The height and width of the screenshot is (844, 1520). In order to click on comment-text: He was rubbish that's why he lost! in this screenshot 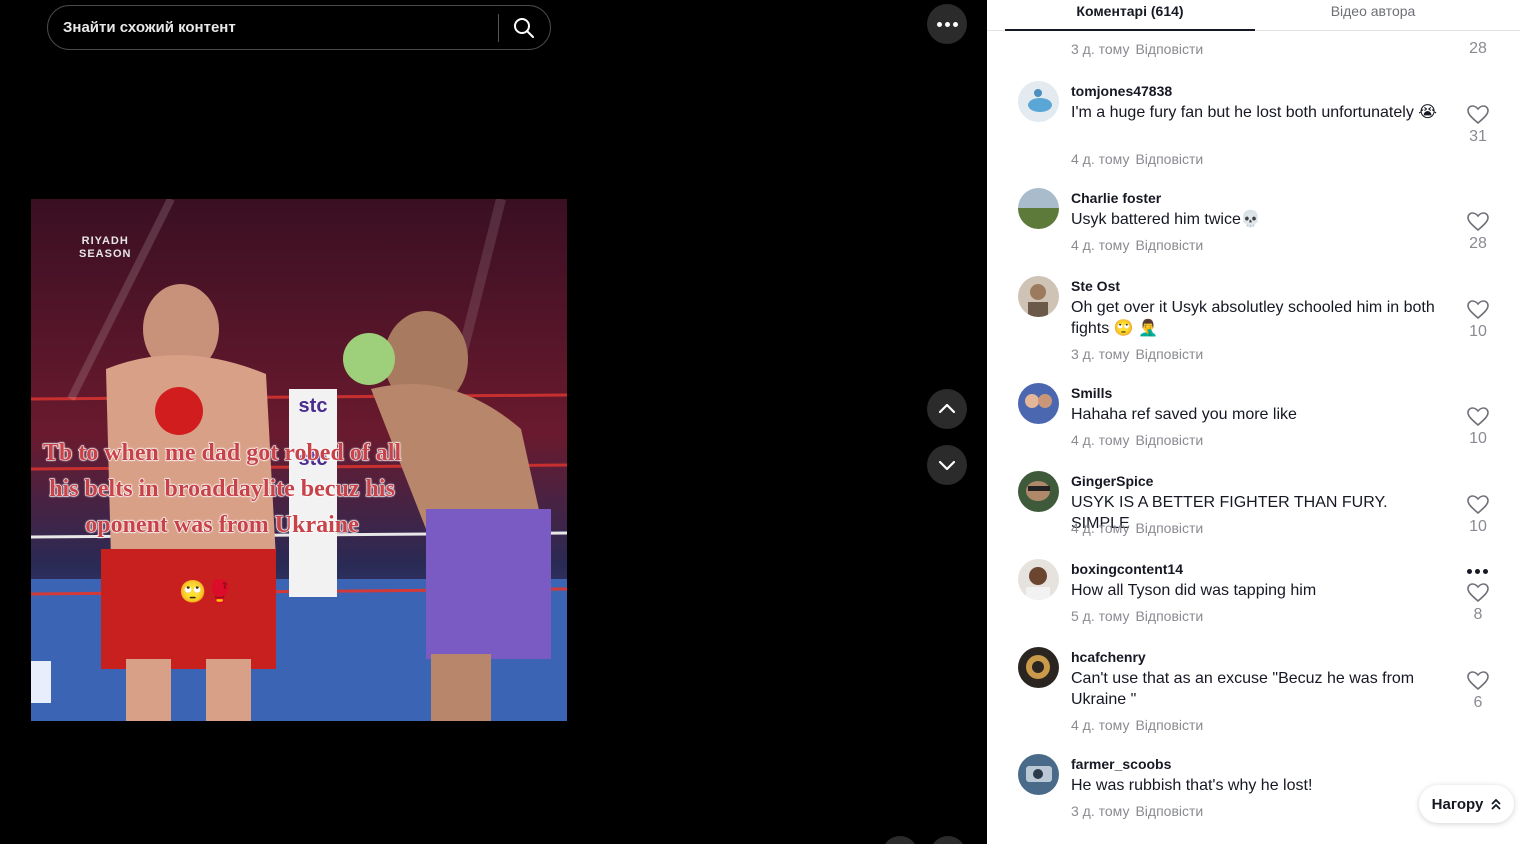, I will do `click(1192, 785)`.